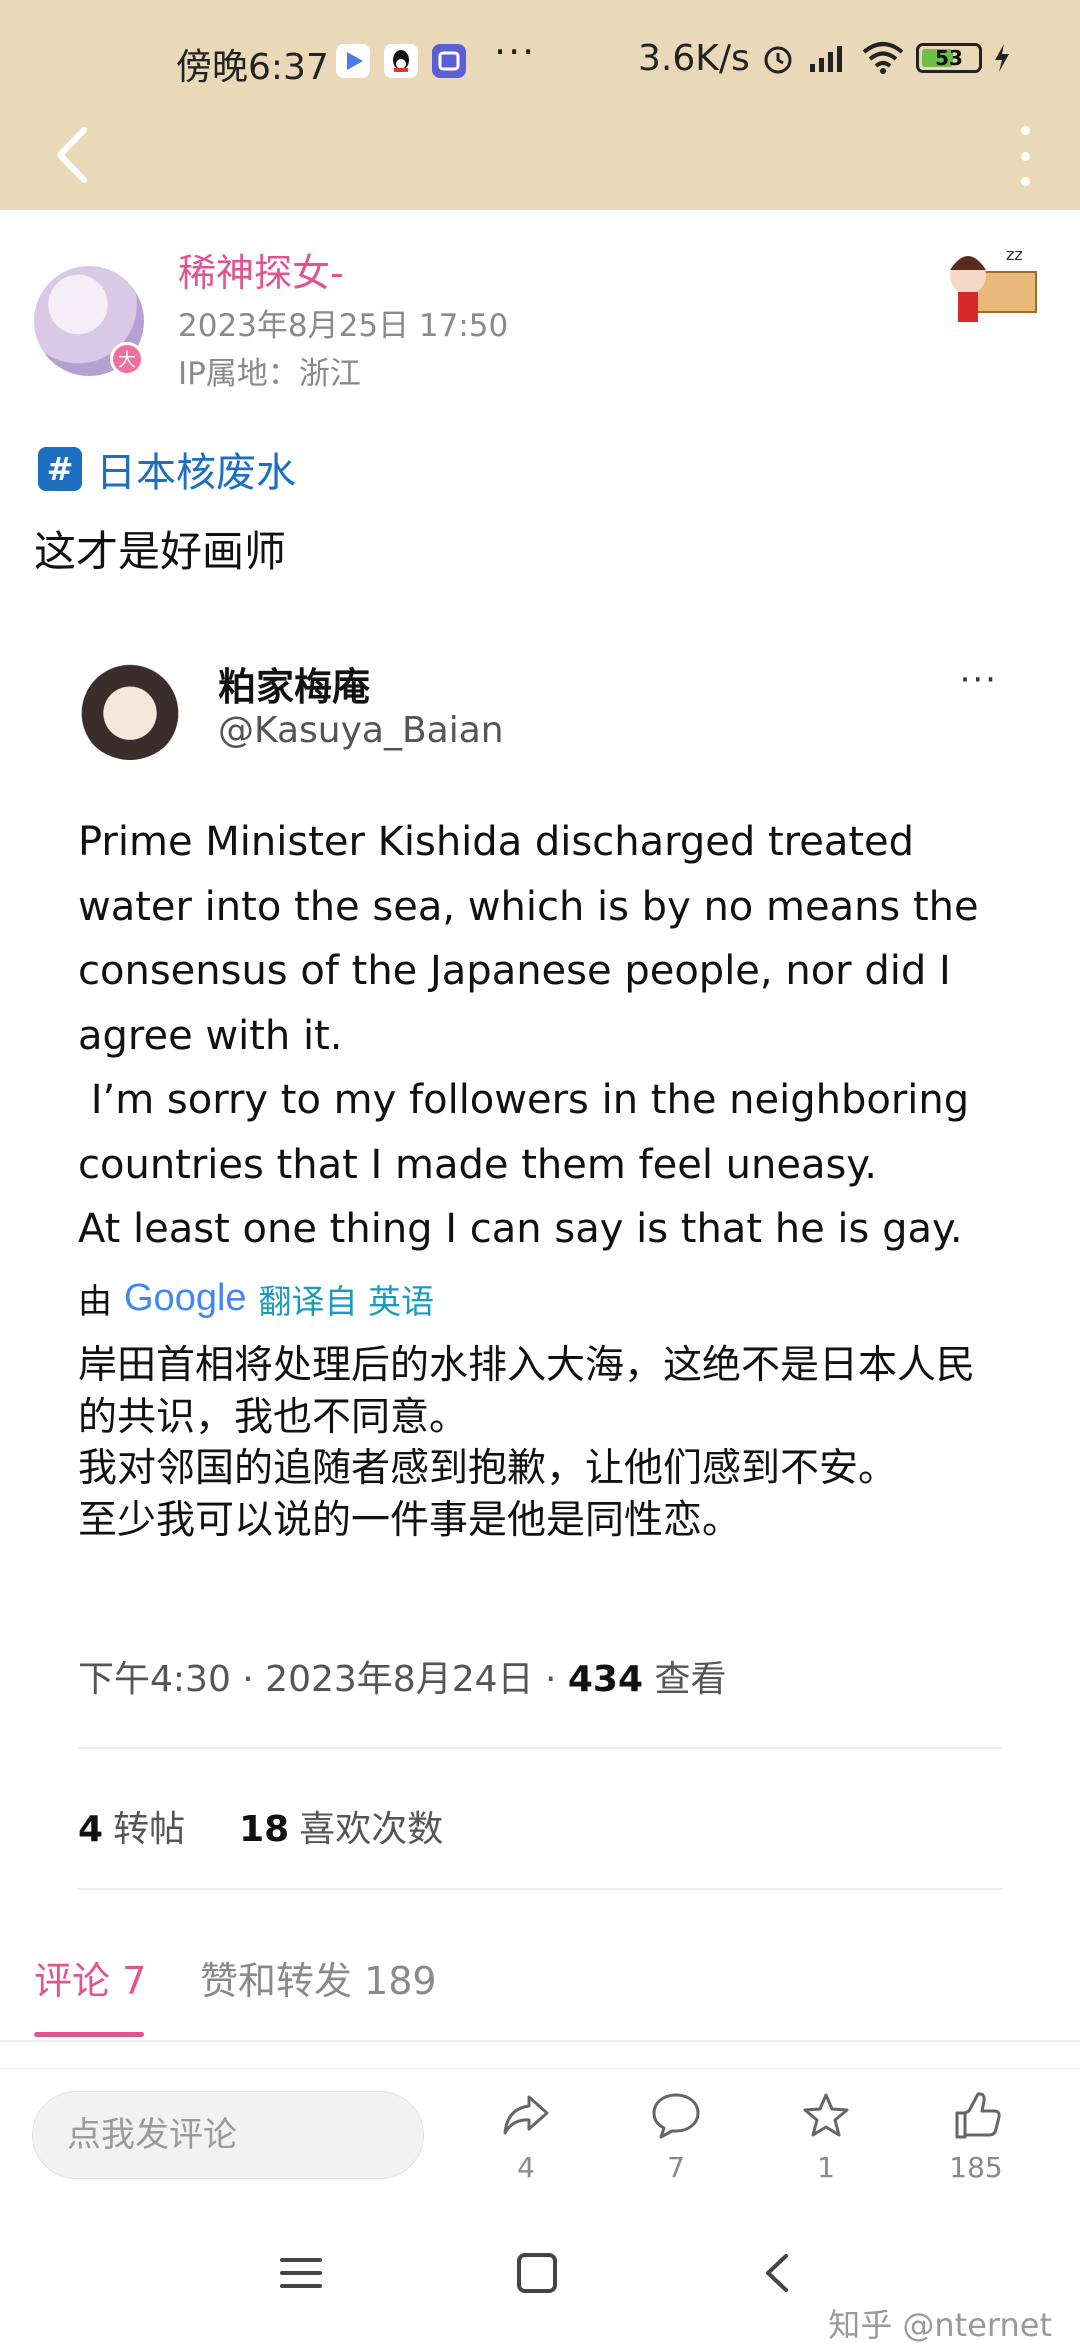 This screenshot has height=2346, width=1080. Describe the element at coordinates (978, 2115) in the screenshot. I see `thumbs-up-icon` at that location.